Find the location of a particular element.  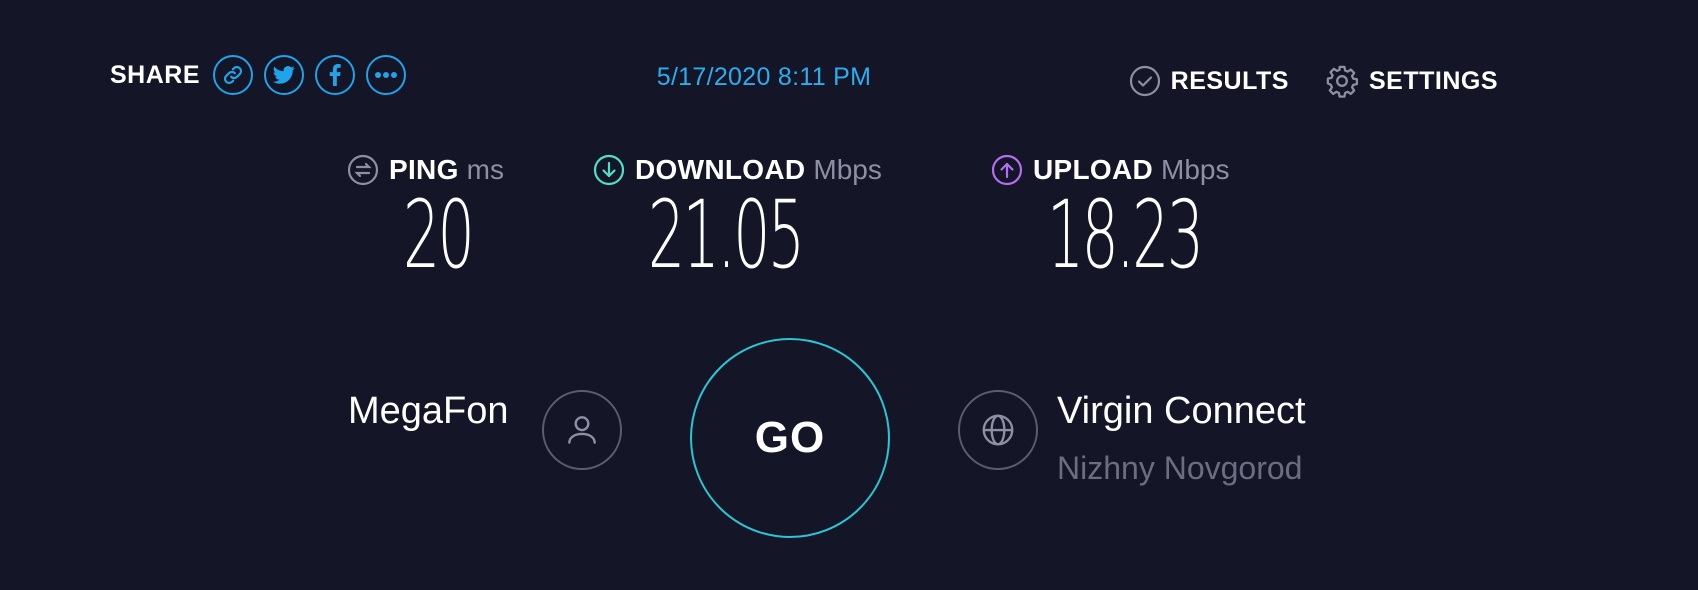

upload-metric: UPLOAD Mbps 18.23 is located at coordinates (1143, 218).